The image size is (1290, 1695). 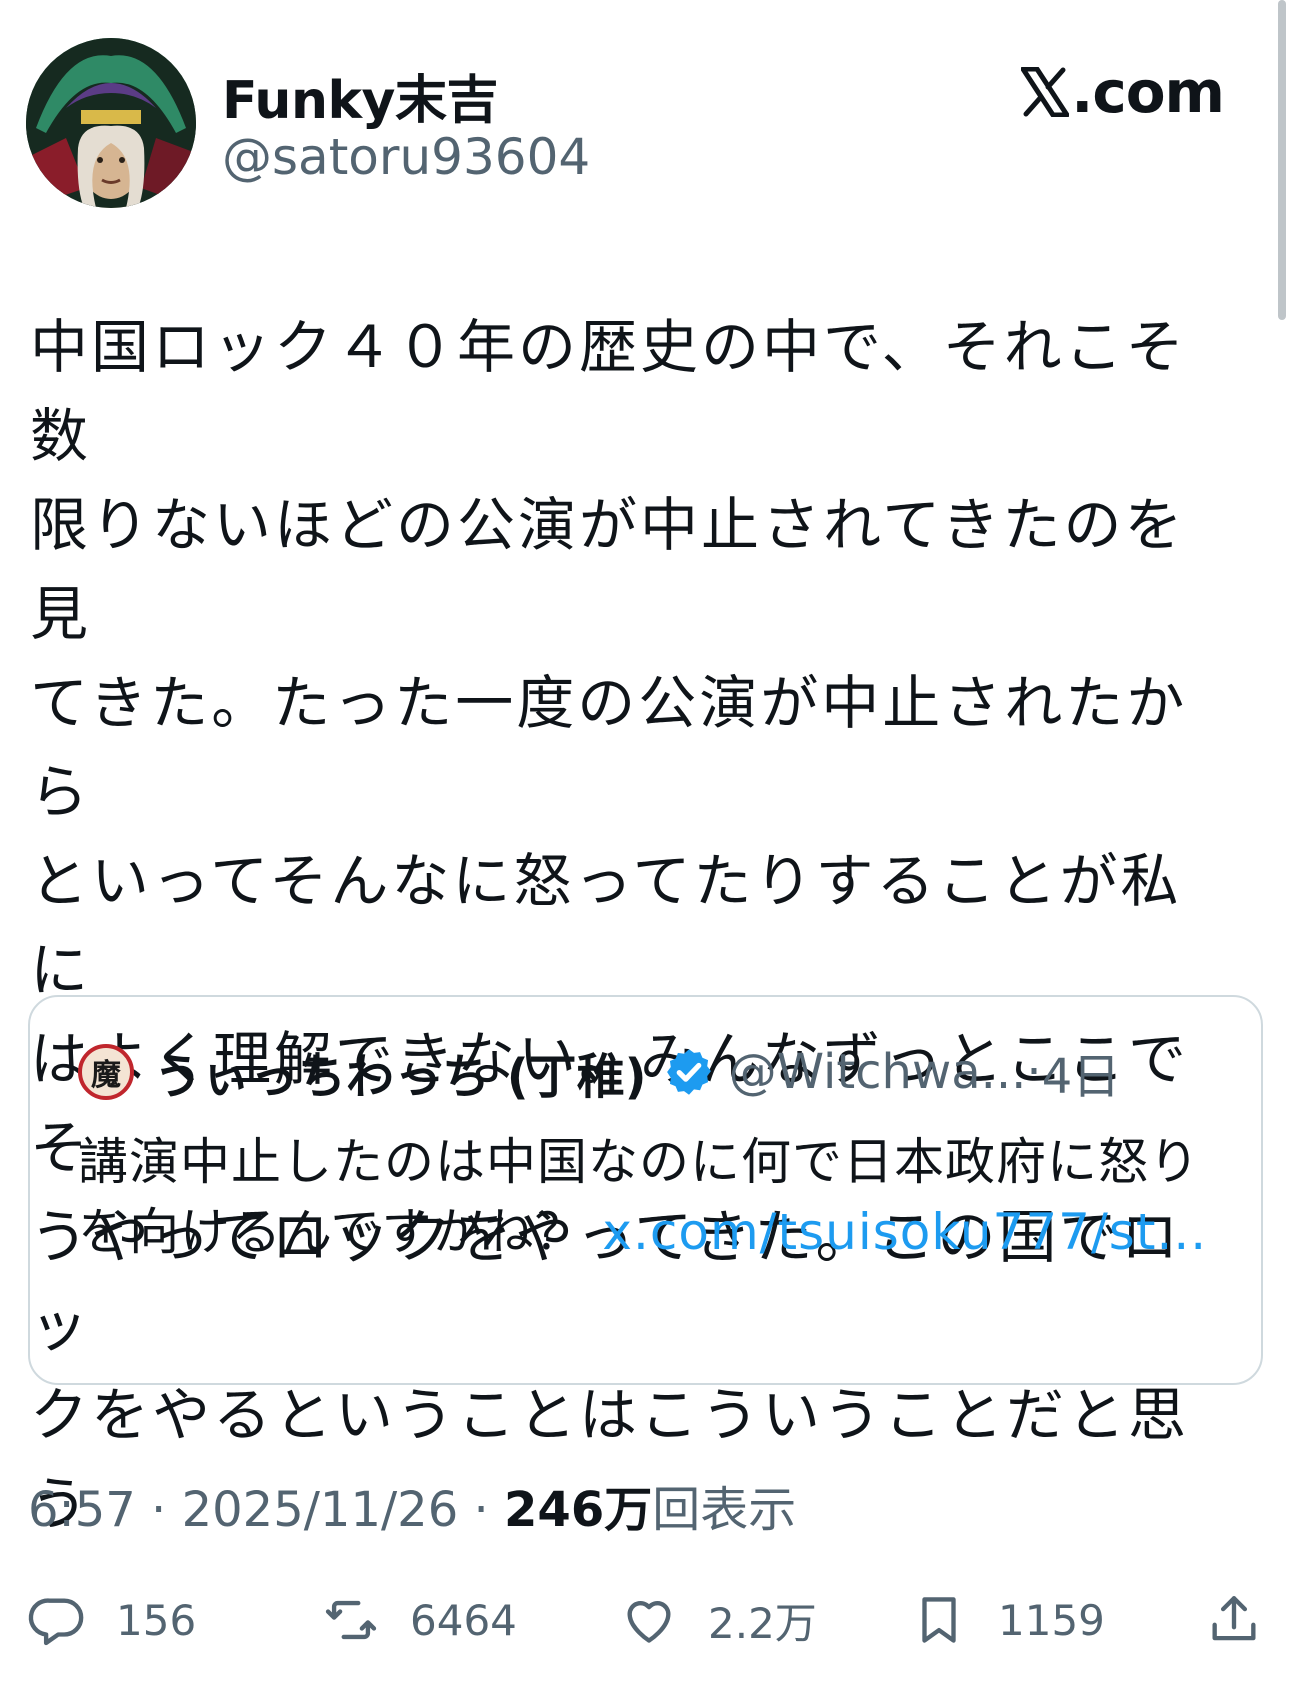 I want to click on views-count: 246万, so click(x=578, y=1510).